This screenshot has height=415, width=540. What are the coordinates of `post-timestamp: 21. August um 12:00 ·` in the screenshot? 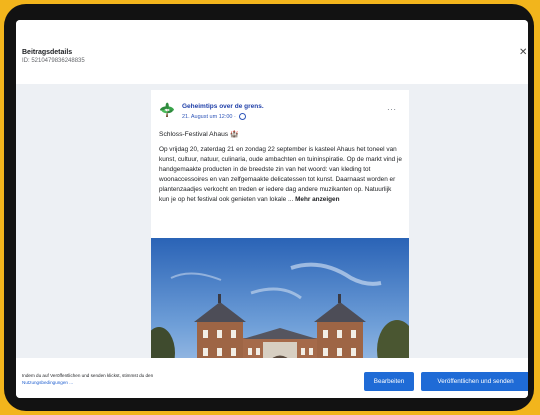 It's located at (214, 116).